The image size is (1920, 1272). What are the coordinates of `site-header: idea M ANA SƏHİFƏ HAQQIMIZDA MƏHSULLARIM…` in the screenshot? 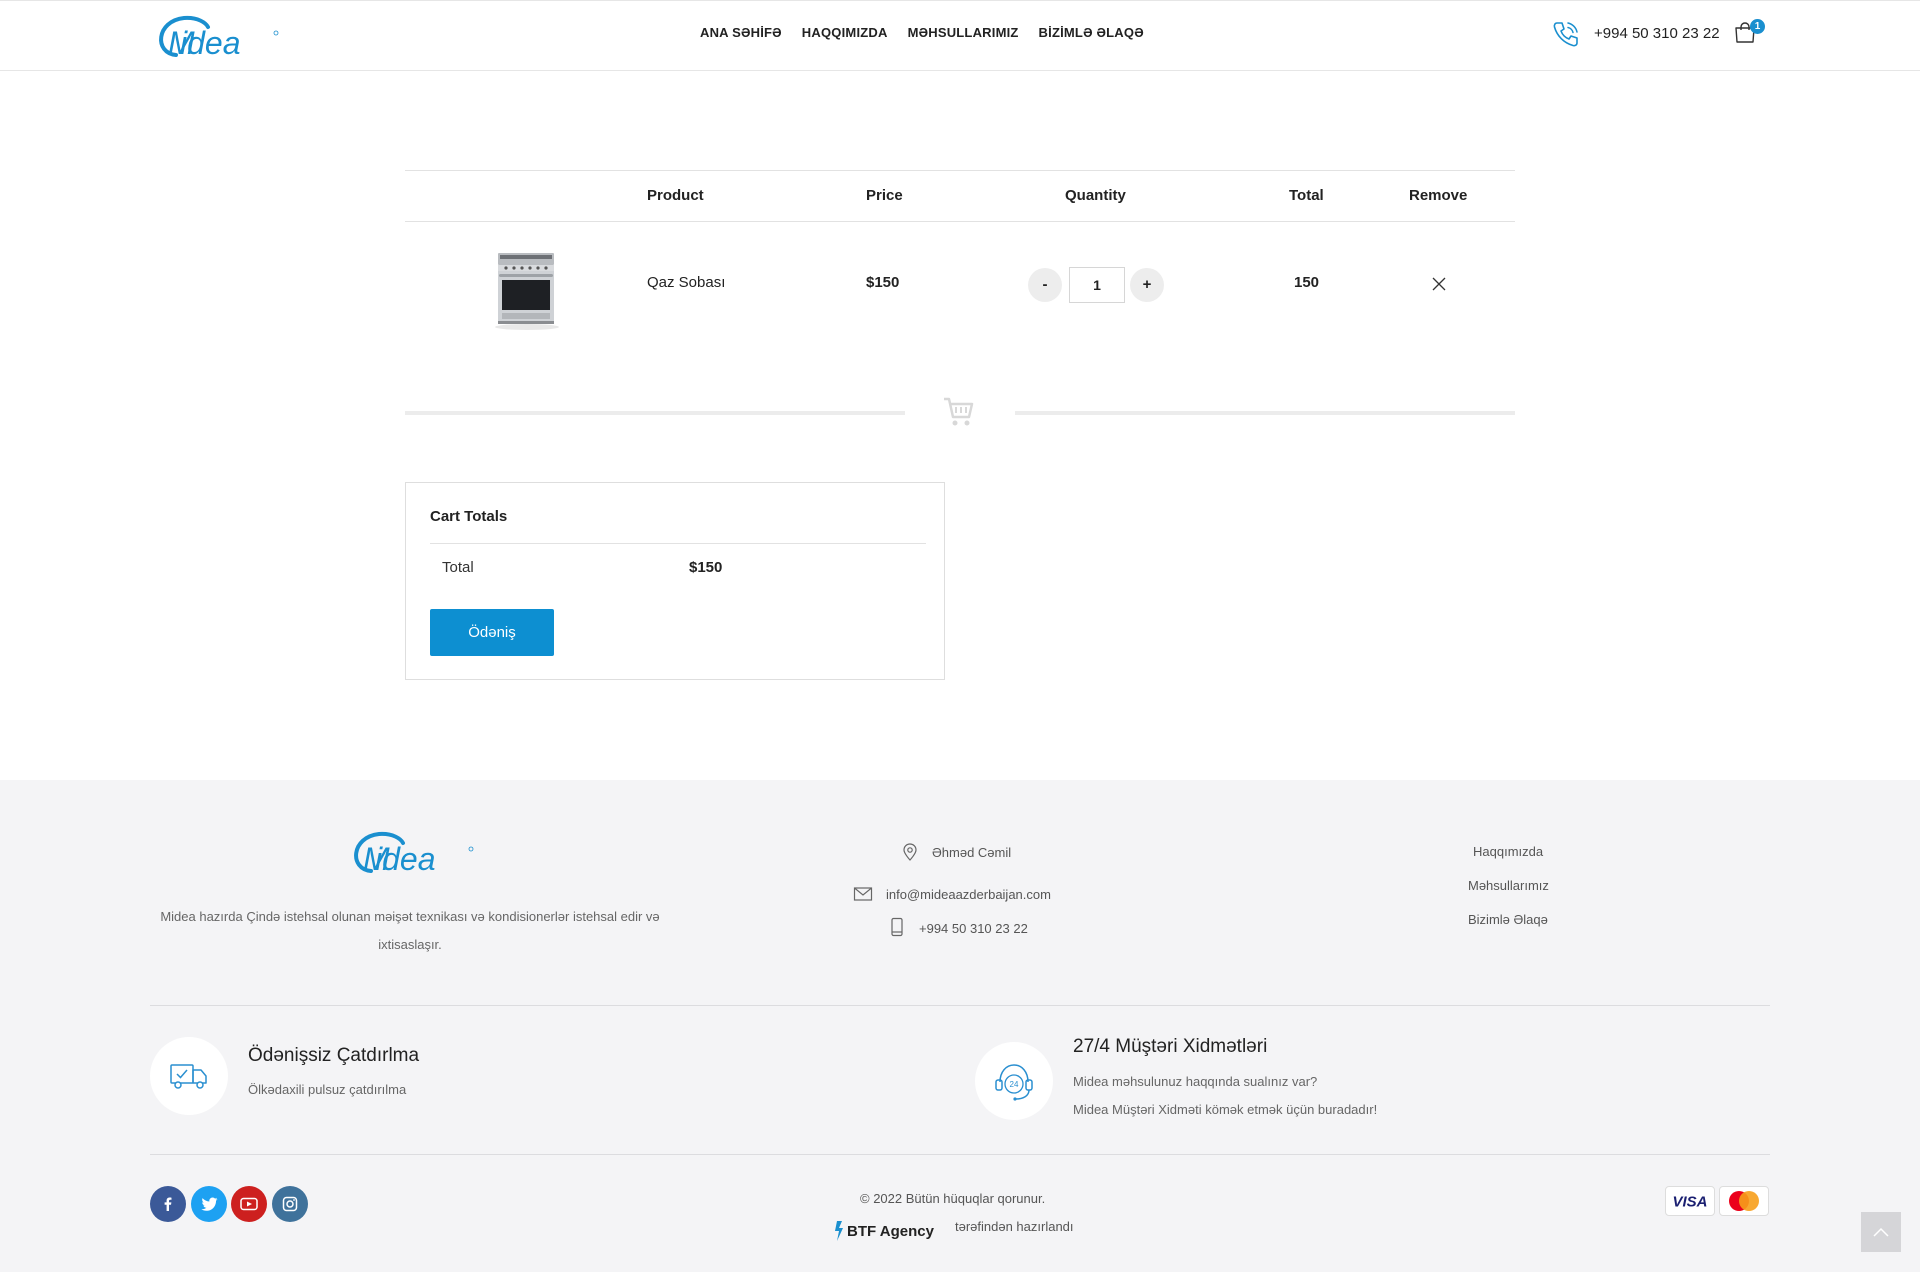 It's located at (960, 35).